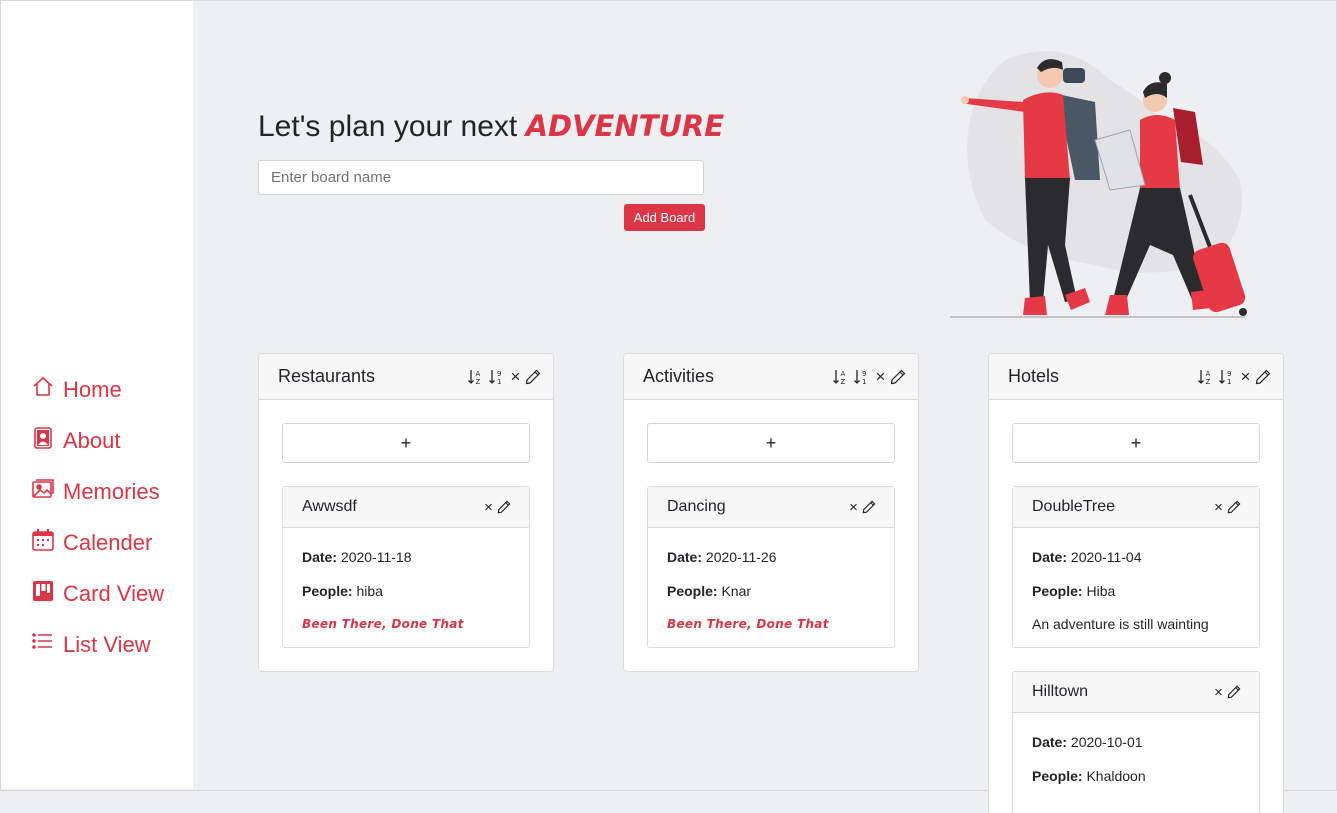 The height and width of the screenshot is (813, 1337). What do you see at coordinates (111, 491) in the screenshot?
I see `sidebar-item-label: Memories` at bounding box center [111, 491].